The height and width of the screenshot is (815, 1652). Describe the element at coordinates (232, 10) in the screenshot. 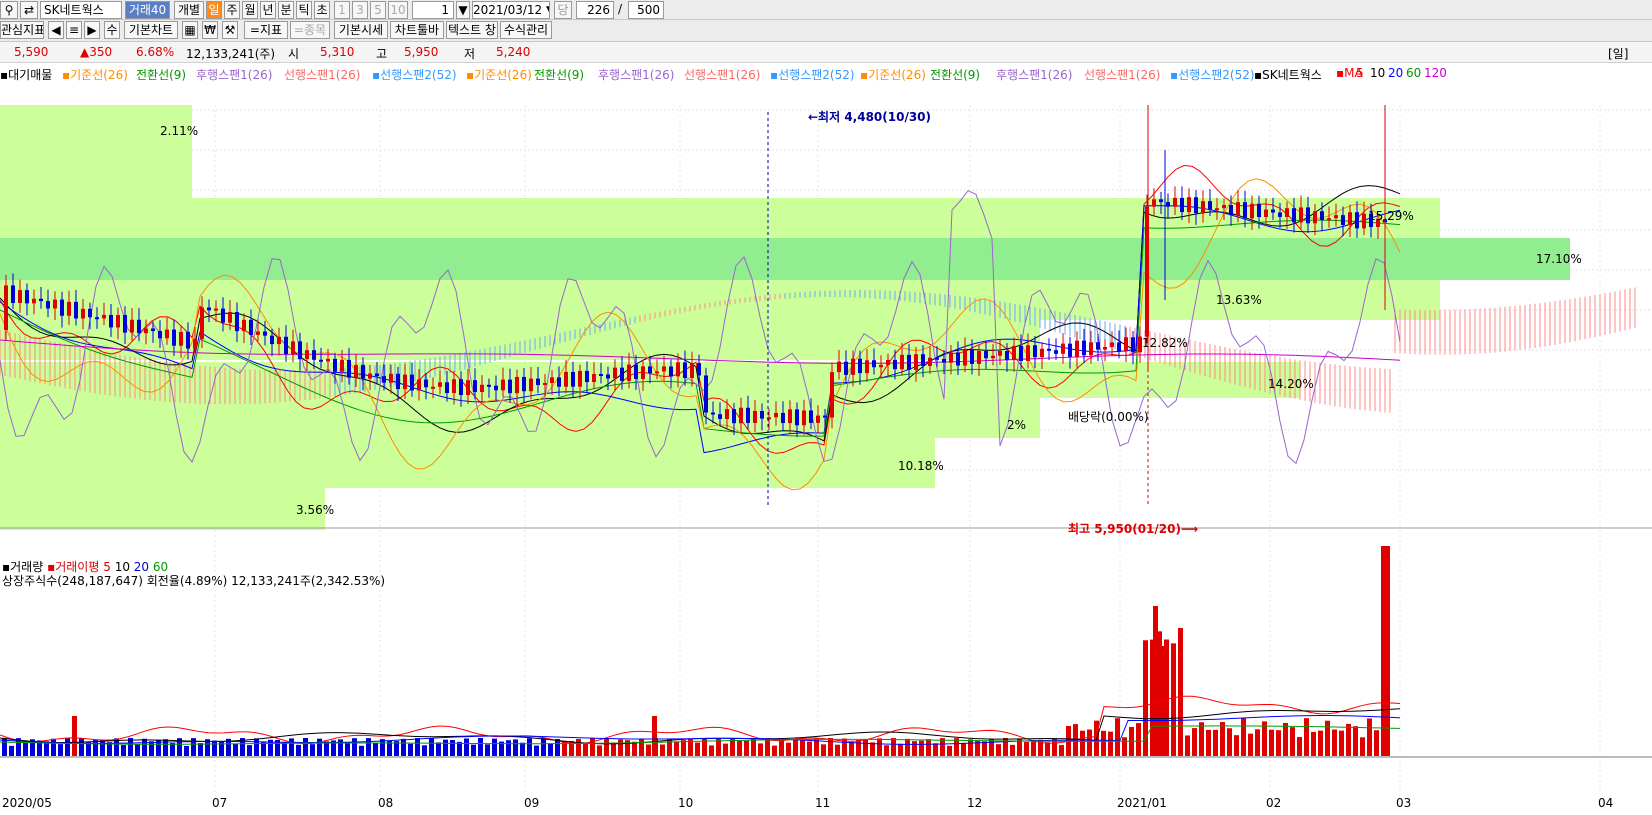

I see `period-week-button: 주` at that location.